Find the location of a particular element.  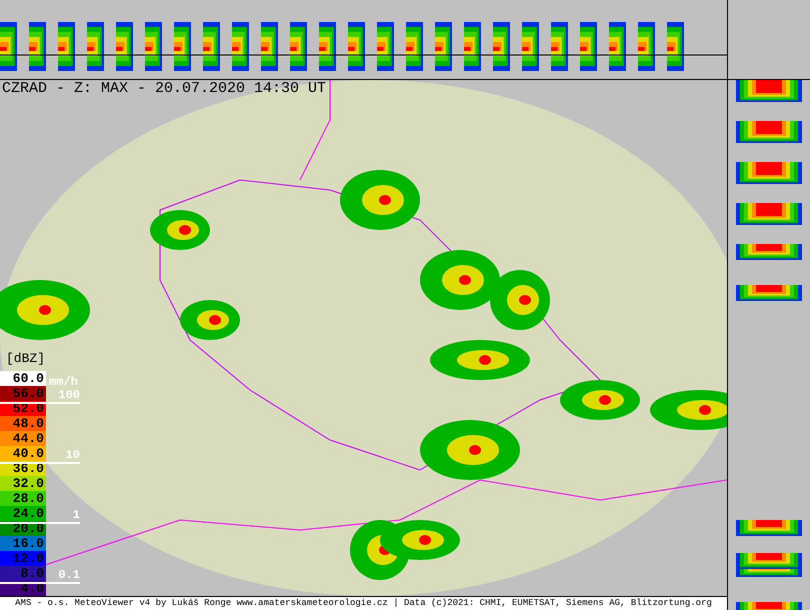

legend-swatch: 40.0 is located at coordinates (23, 453).